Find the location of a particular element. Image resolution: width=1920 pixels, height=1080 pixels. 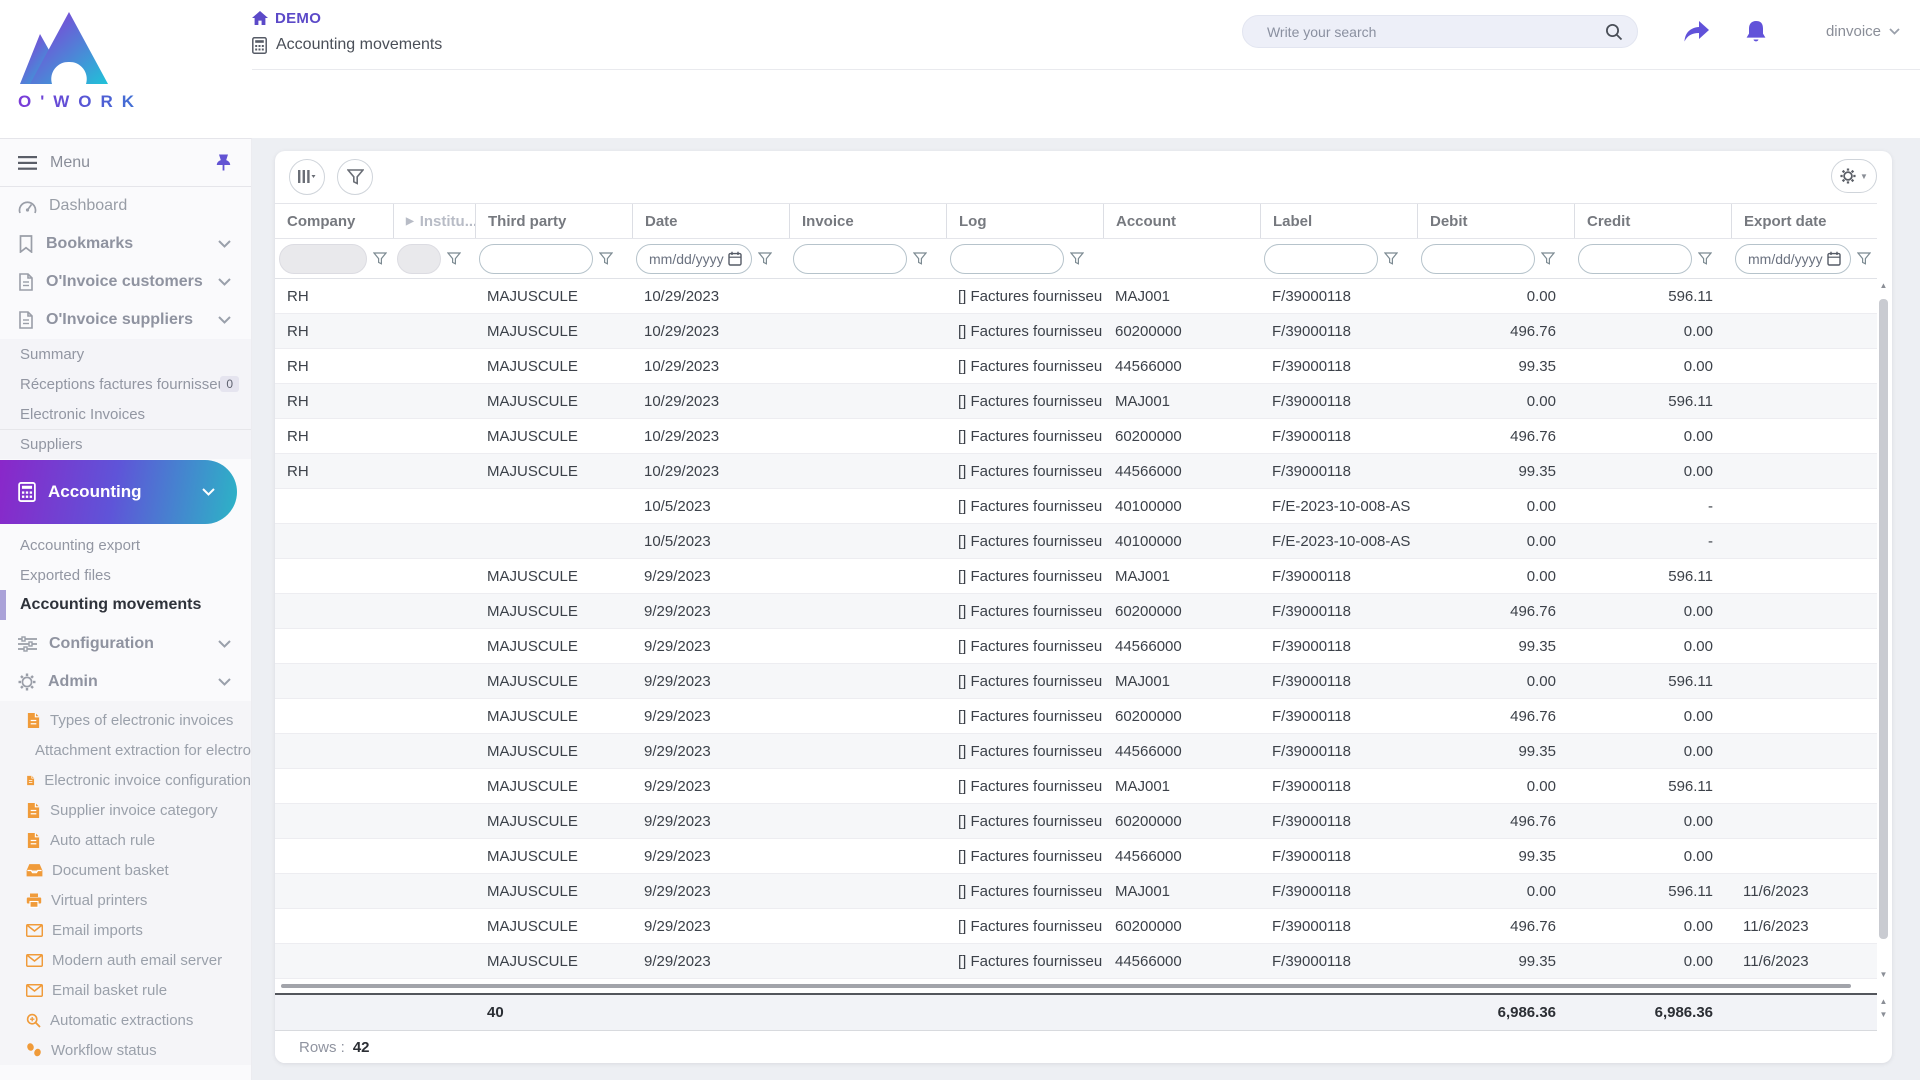

sidebar-subitem-auto-attach-rule: Auto attach rule is located at coordinates (125, 840).